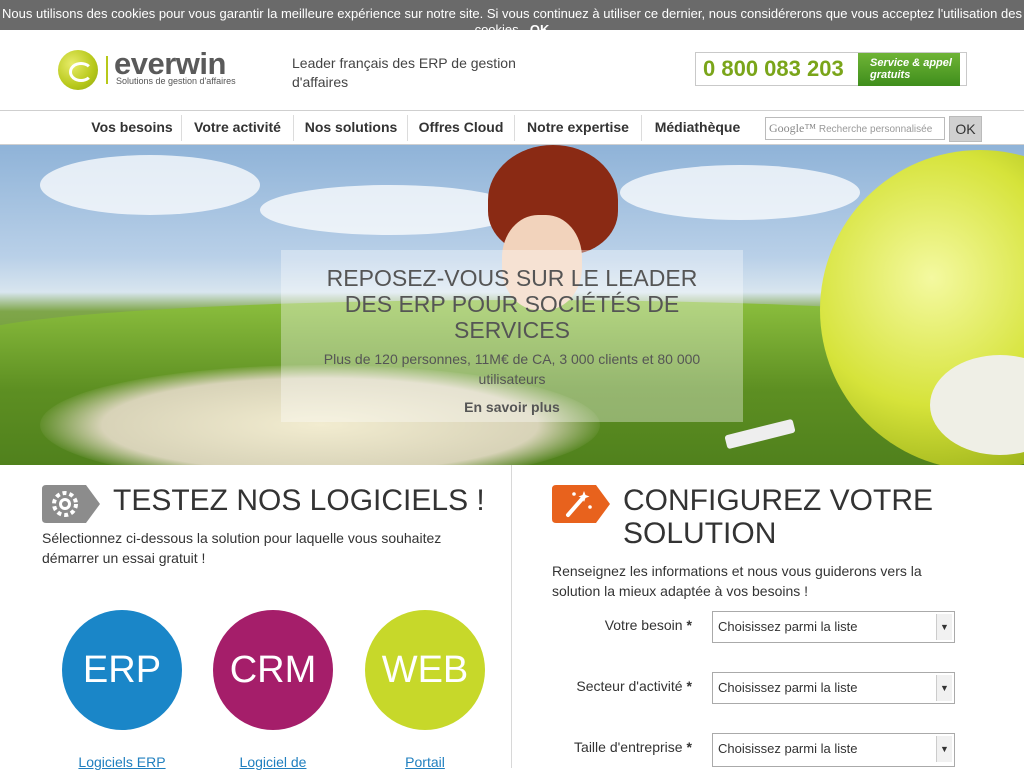 The image size is (1024, 770). Describe the element at coordinates (153, 69) in the screenshot. I see `everwin-logo: everwin Solutions de gestion d'affaires` at that location.